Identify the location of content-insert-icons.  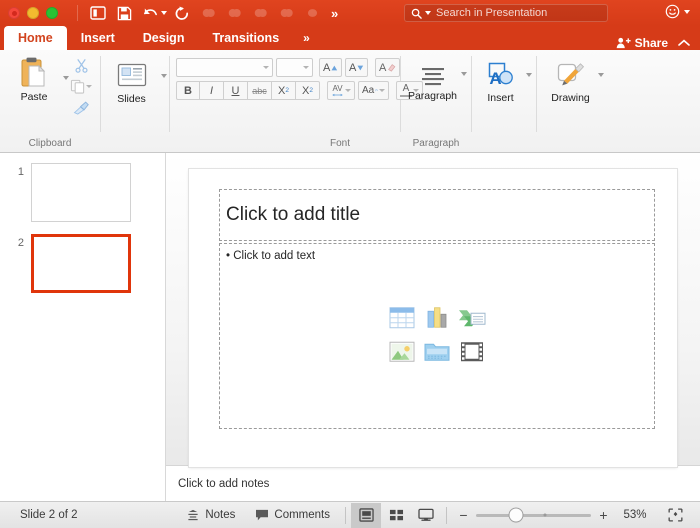
(437, 337).